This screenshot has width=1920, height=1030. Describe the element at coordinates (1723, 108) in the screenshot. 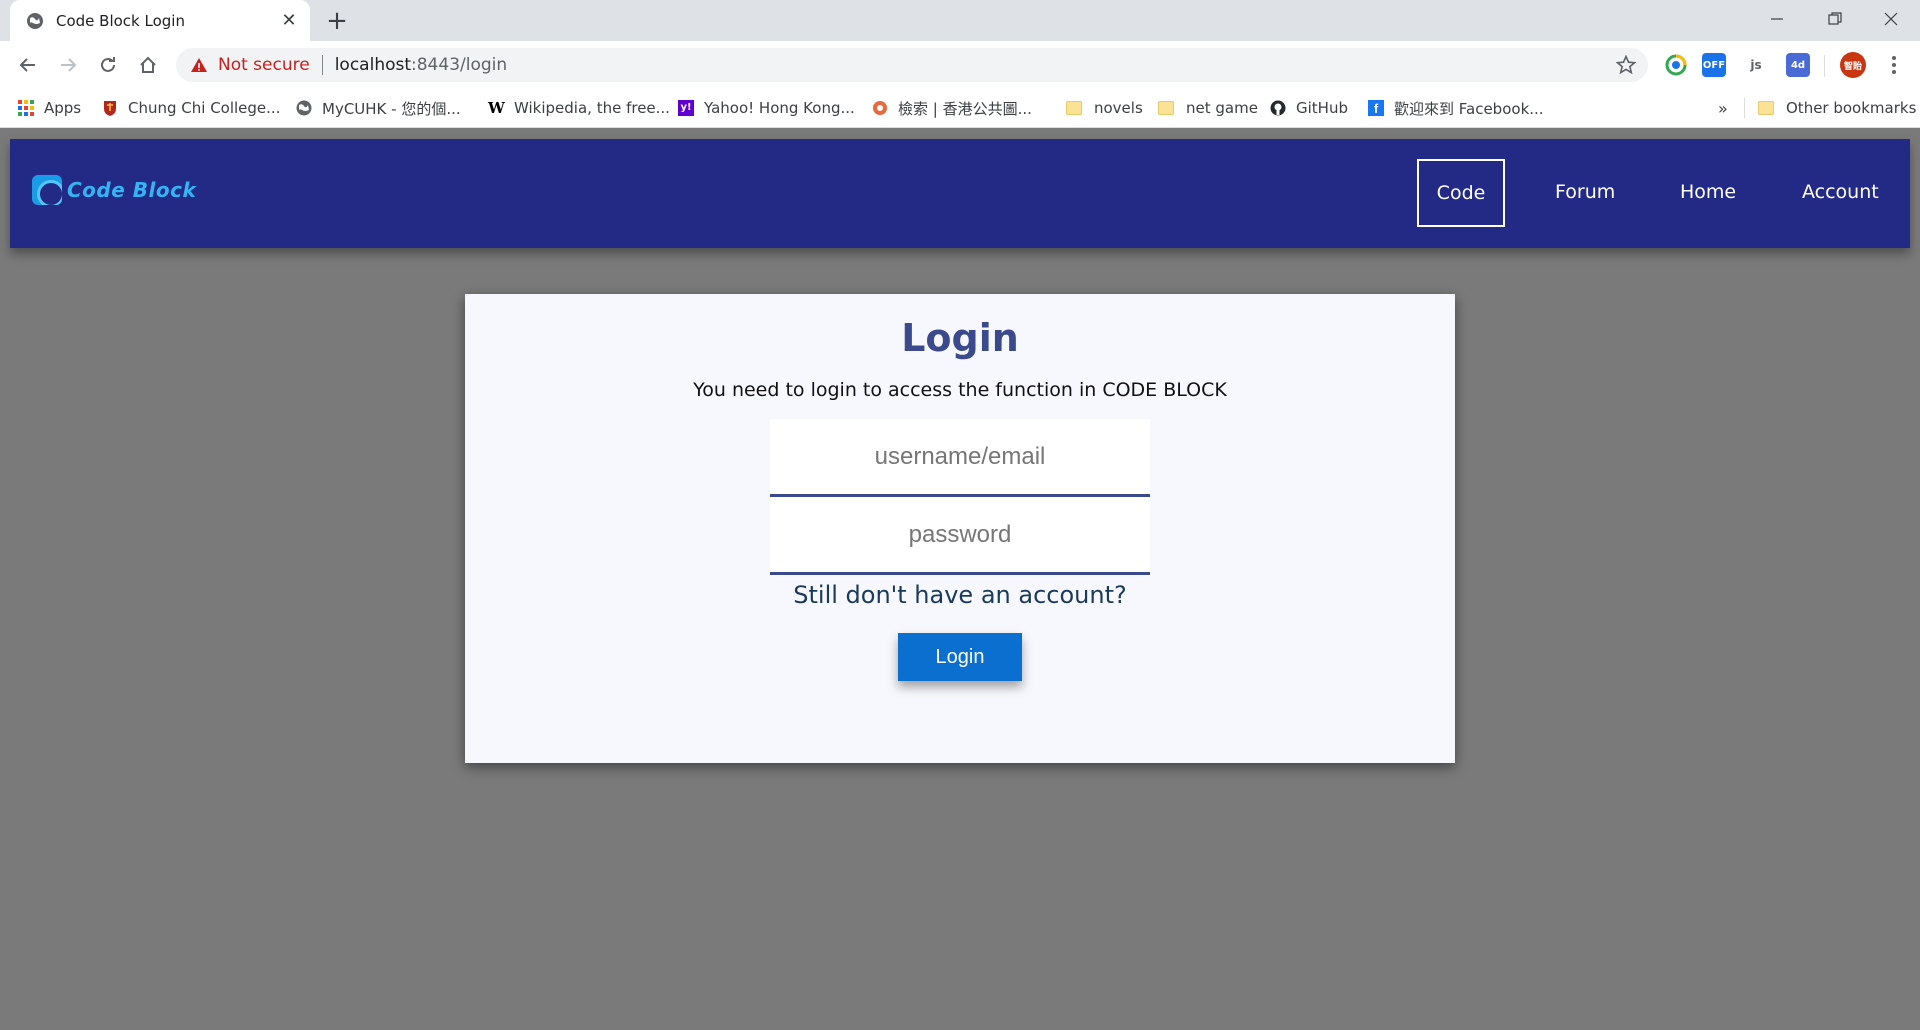

I see `bookmarks-overflow-button: »` at that location.